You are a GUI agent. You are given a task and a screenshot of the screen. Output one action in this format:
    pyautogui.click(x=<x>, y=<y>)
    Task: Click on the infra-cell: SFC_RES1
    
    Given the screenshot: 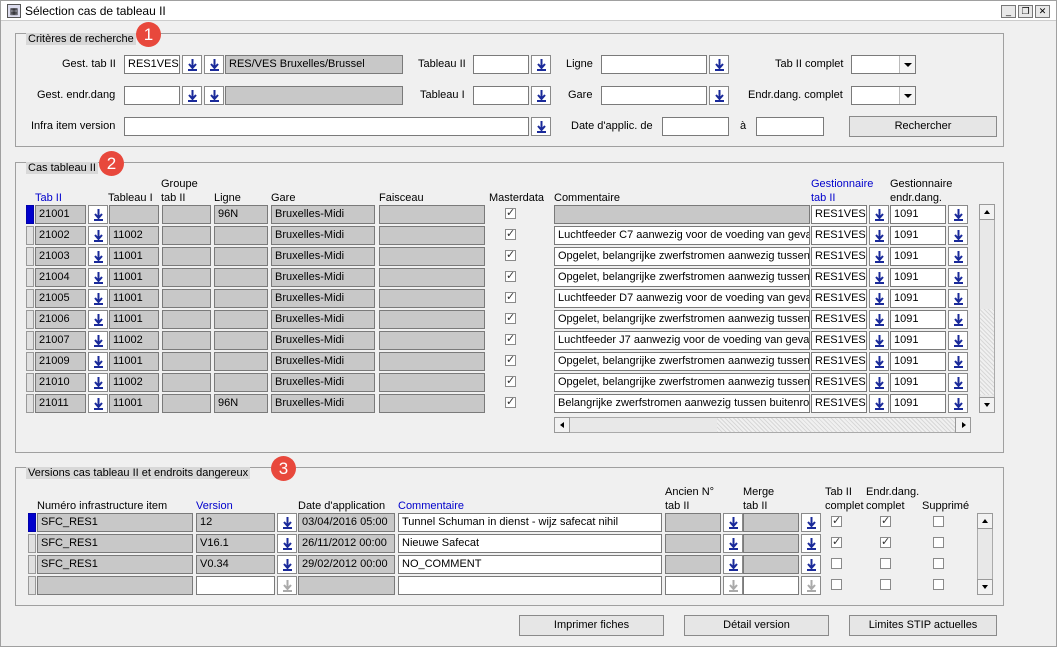 What is the action you would take?
    pyautogui.click(x=115, y=522)
    